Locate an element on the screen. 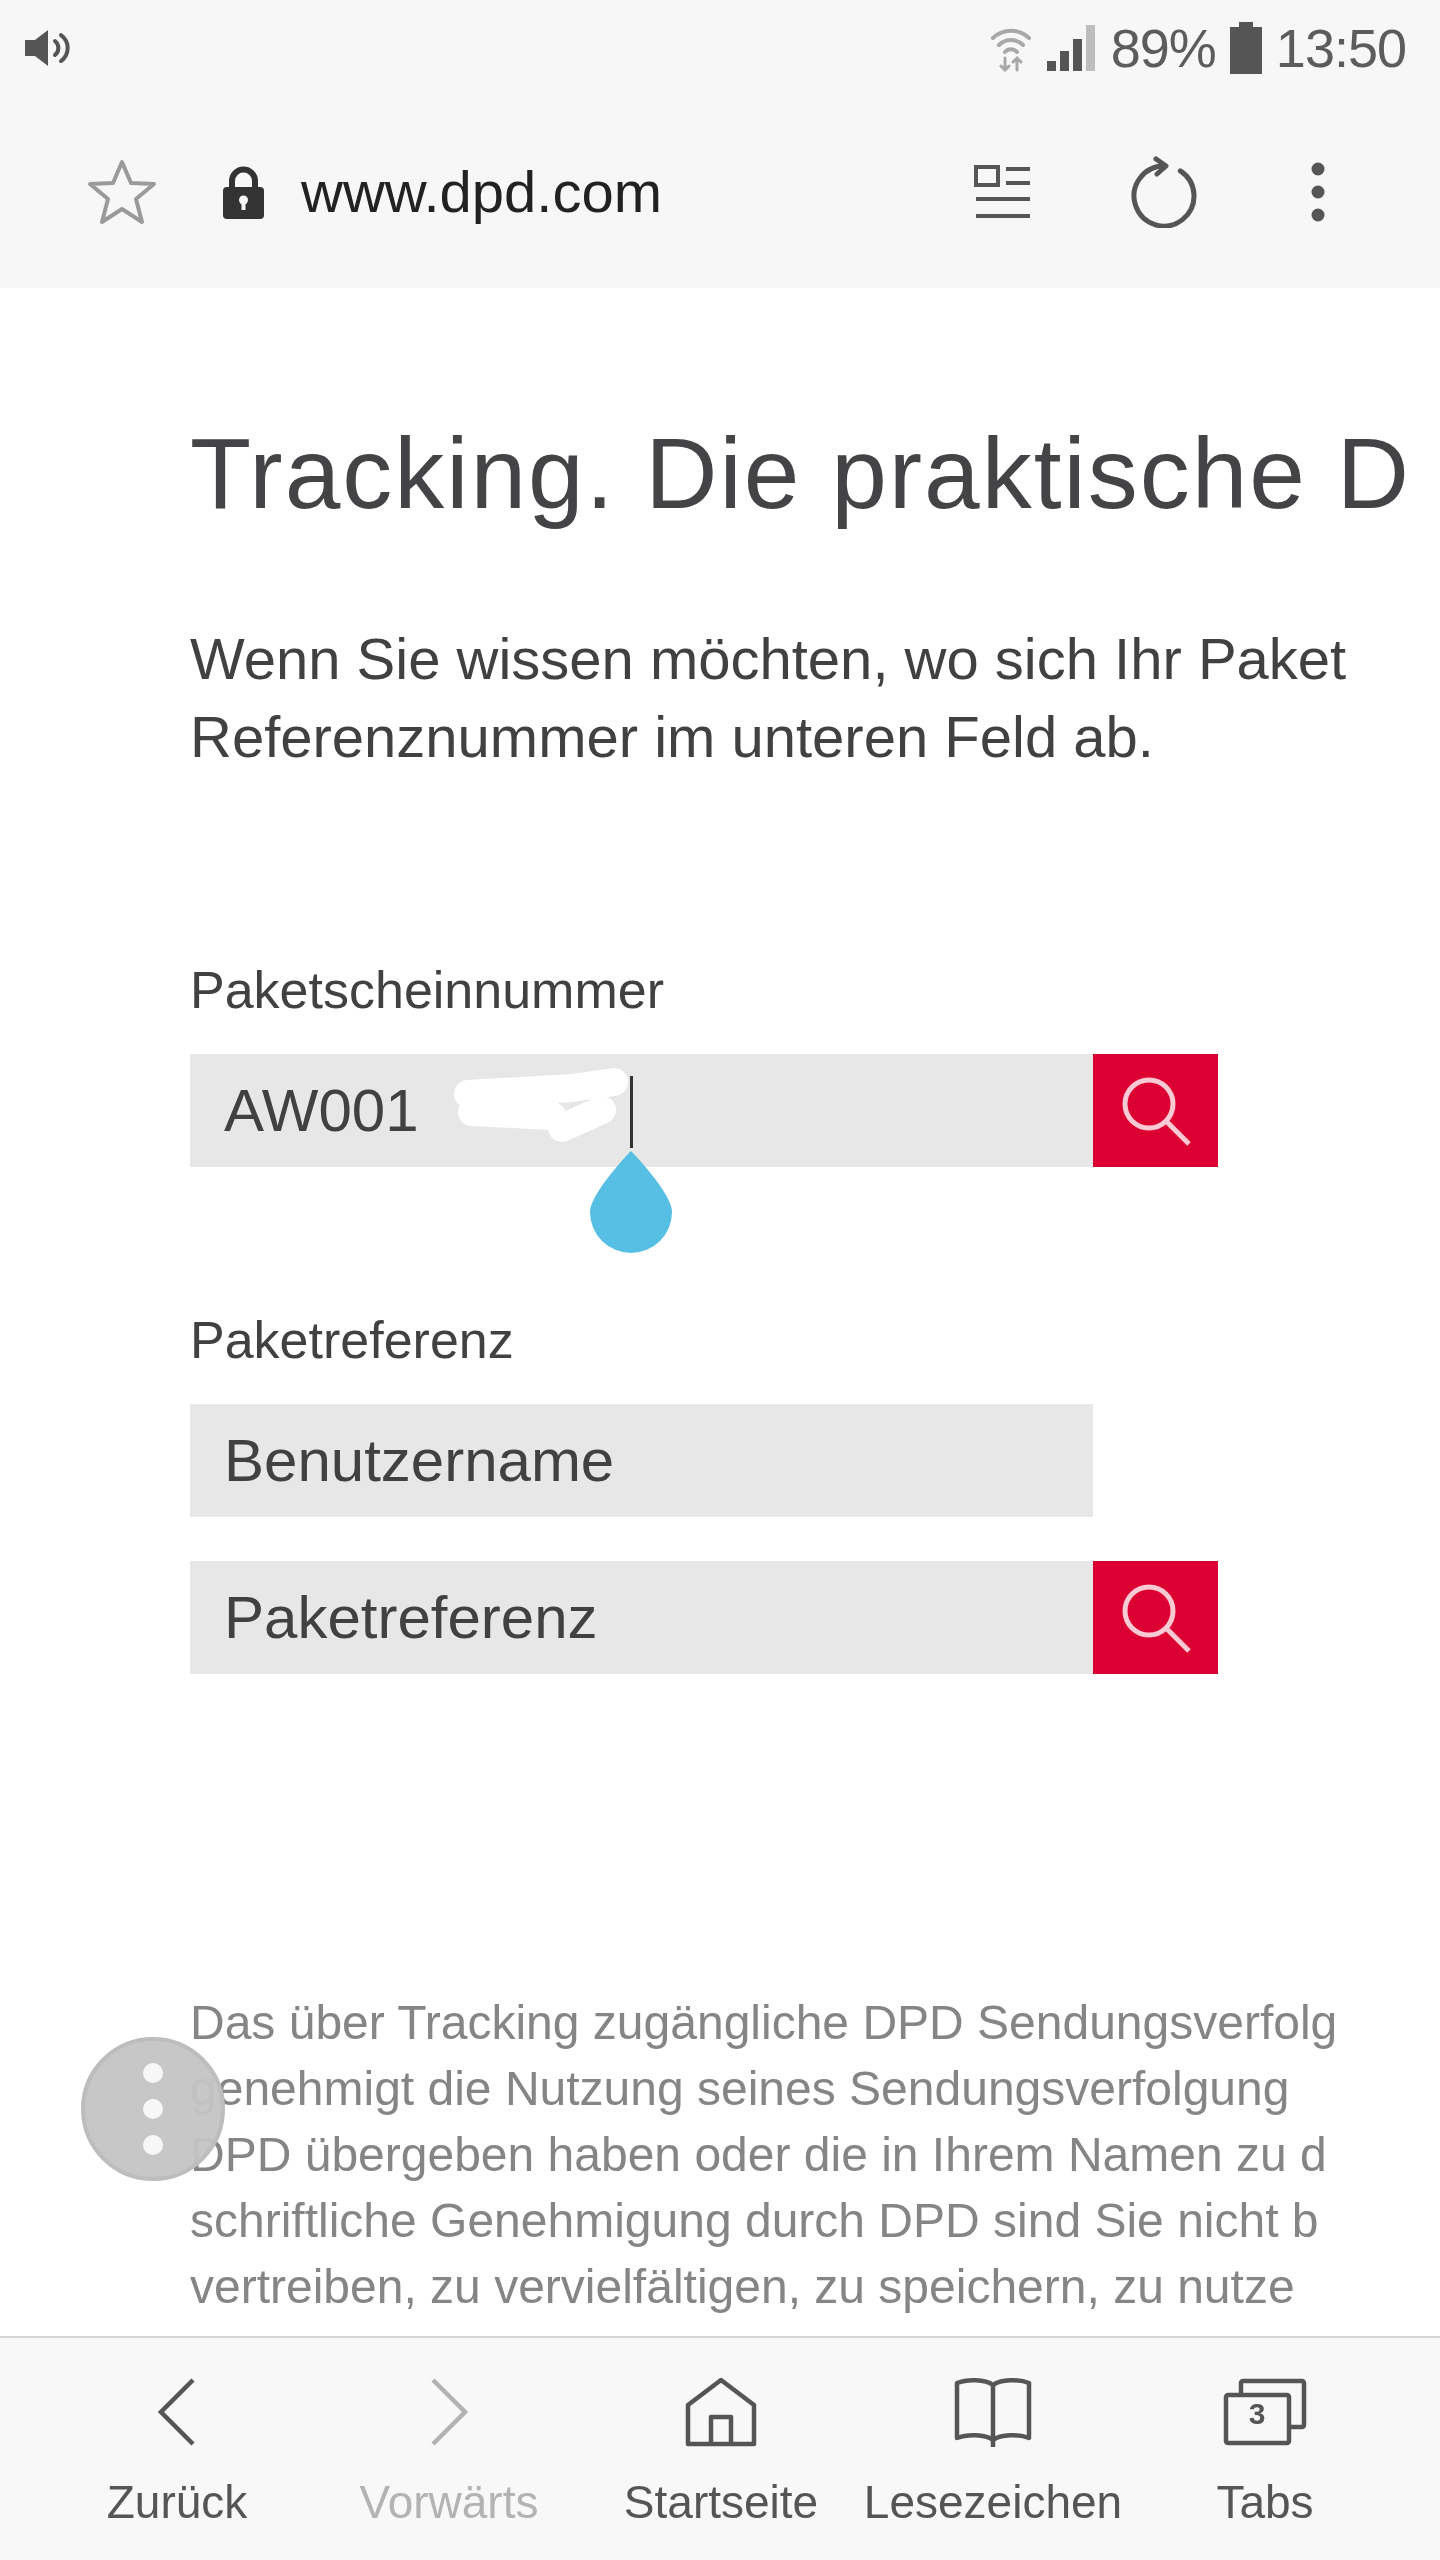 This screenshot has width=1440, height=2560. reader-mode-icon is located at coordinates (1003, 192).